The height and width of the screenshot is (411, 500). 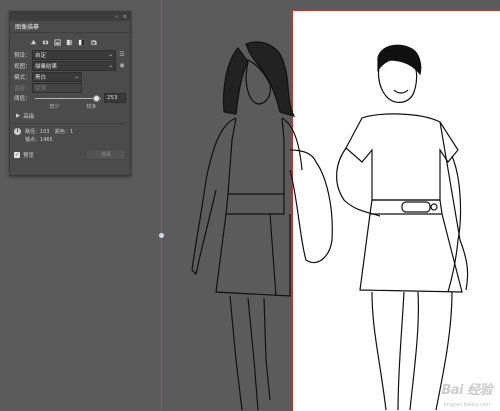 I want to click on anchors-value: 1465, so click(x=46, y=140).